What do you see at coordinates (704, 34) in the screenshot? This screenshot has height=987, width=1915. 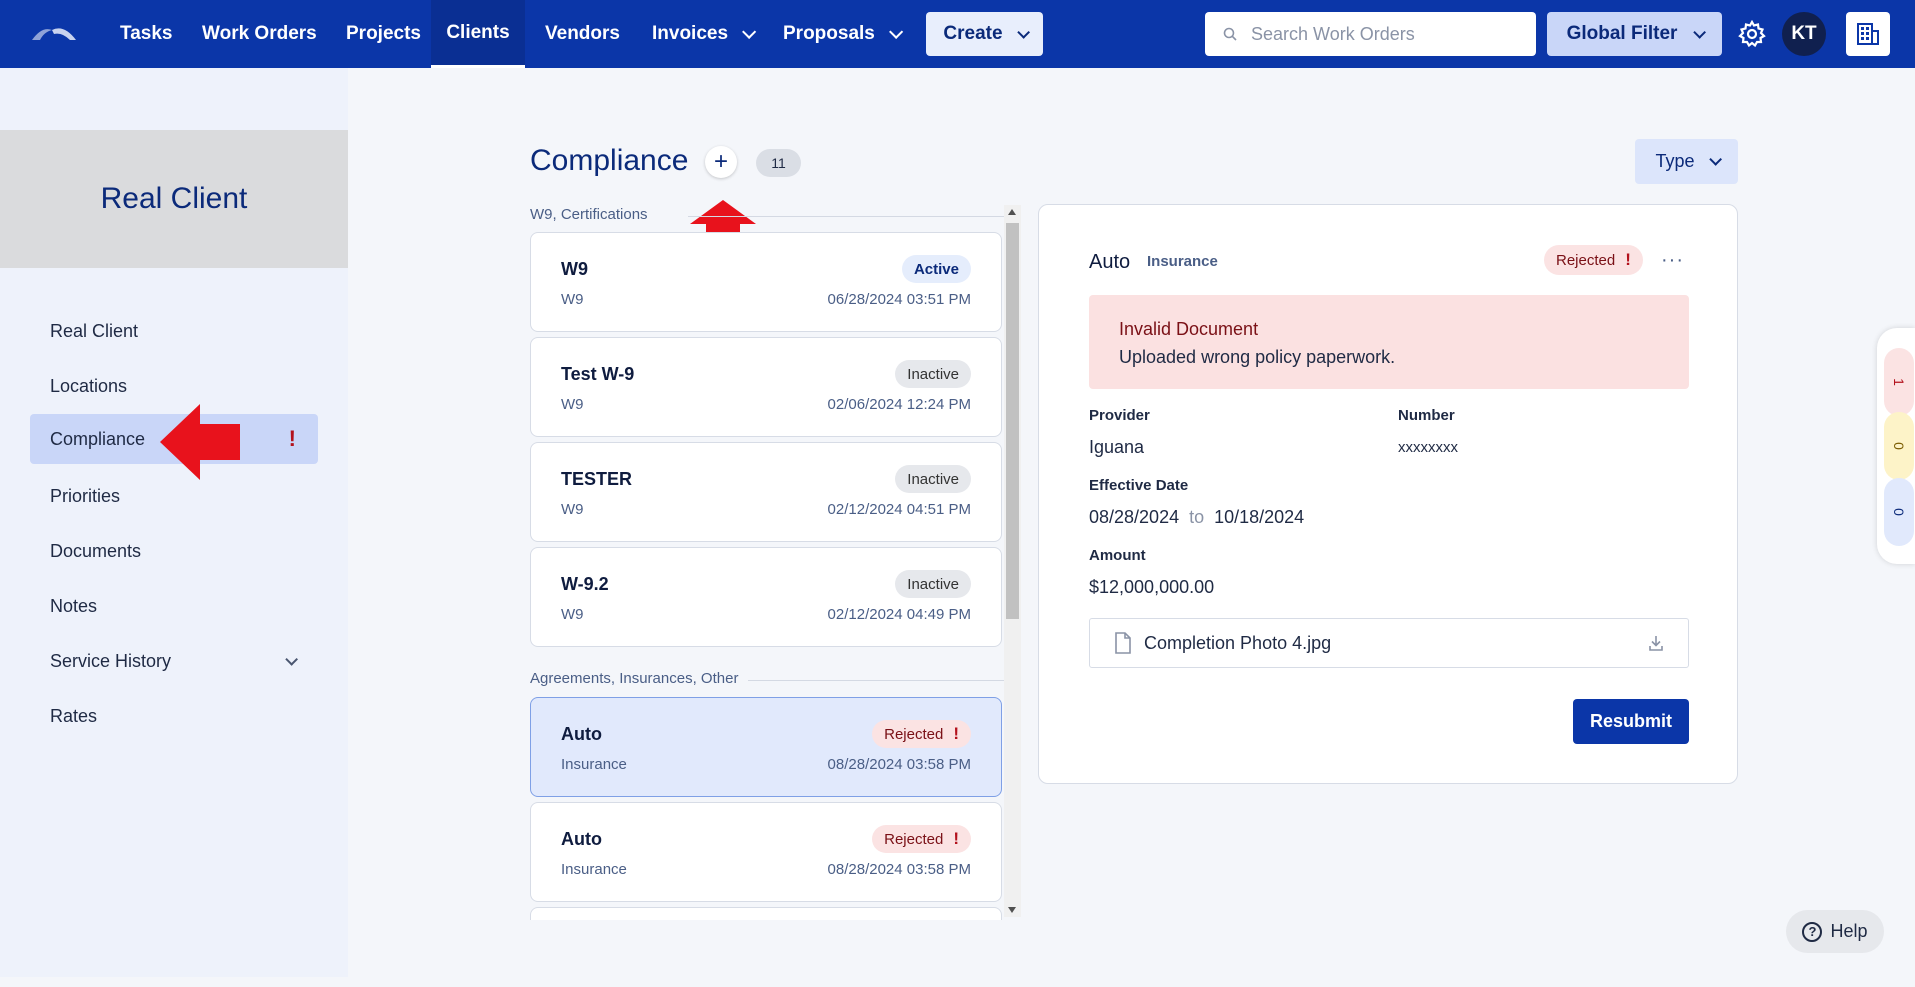 I see `nav-invoices: Invoices` at bounding box center [704, 34].